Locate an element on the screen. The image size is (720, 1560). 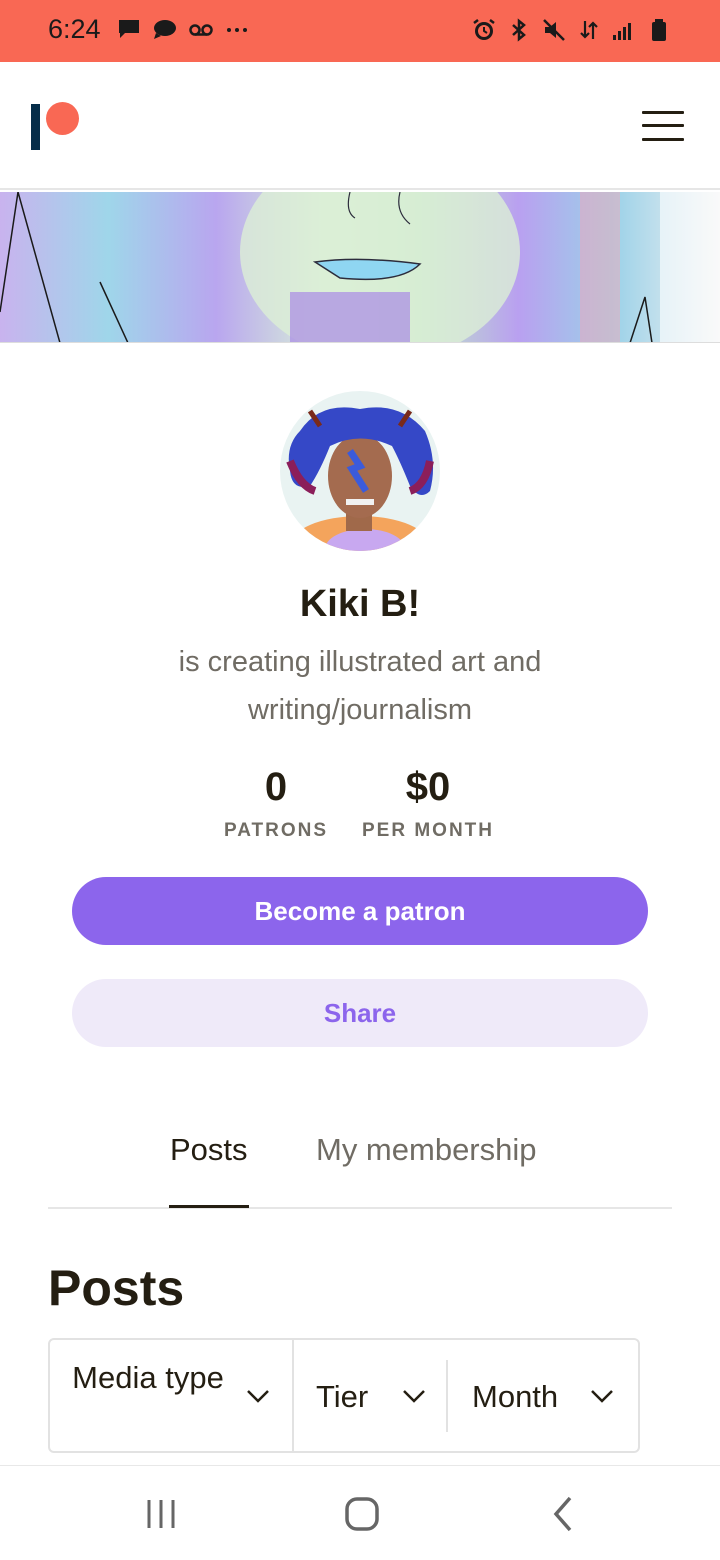
filter-tier-label: Tier is located at coordinates (342, 1396).